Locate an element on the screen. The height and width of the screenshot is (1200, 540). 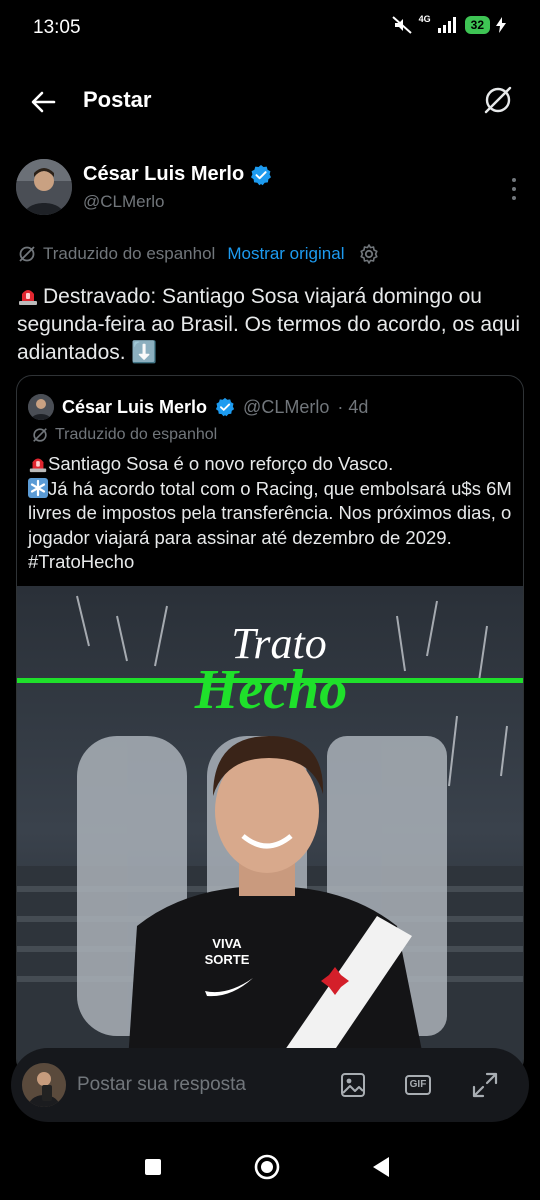
image-headline-2: Hecho is located at coordinates (270, 690).